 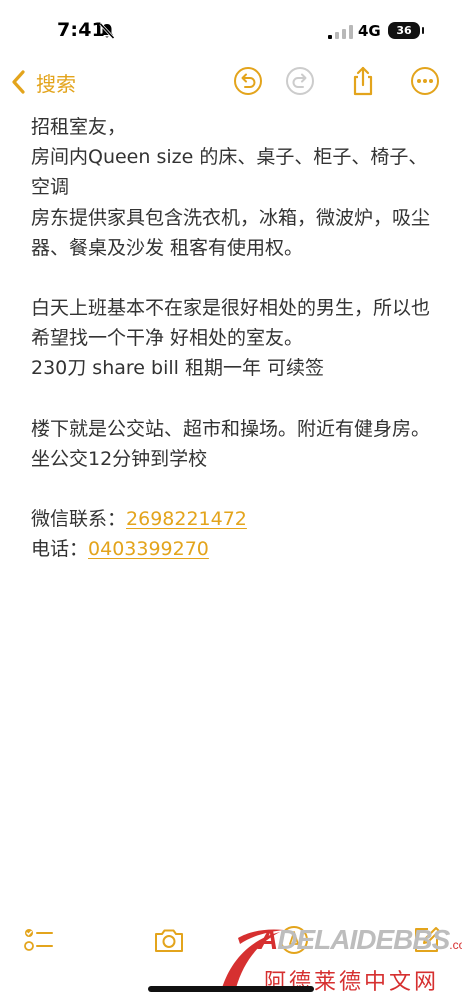 I want to click on share-button, so click(x=363, y=81).